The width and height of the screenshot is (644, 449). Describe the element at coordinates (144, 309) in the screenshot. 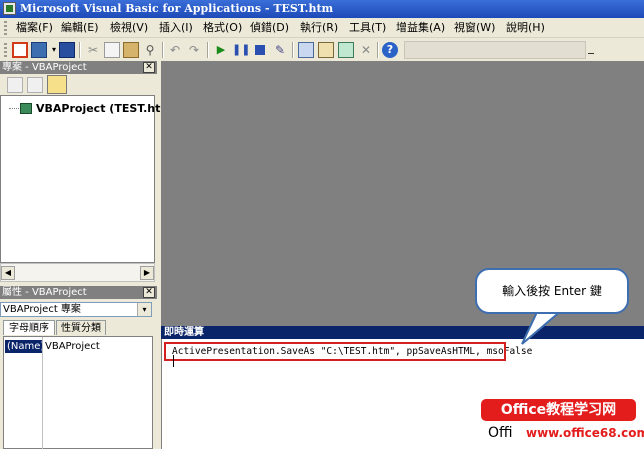

I see `chevron-down-icon: ▾` at that location.